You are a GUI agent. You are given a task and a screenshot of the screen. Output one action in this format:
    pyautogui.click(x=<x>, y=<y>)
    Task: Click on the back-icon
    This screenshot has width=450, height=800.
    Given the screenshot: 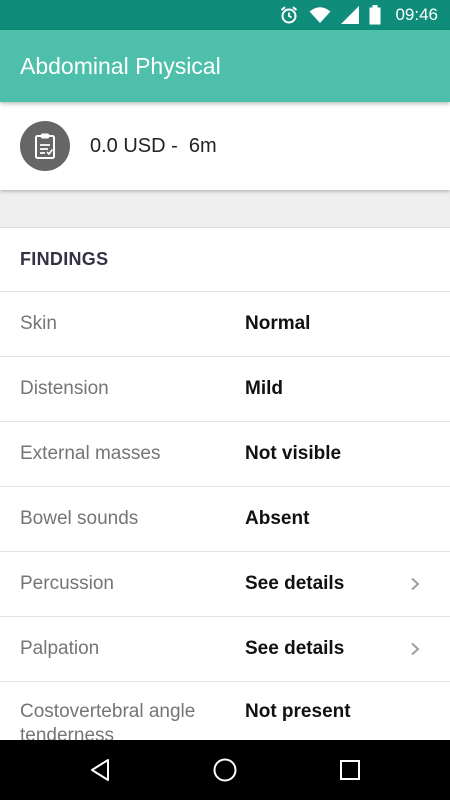 What is the action you would take?
    pyautogui.click(x=100, y=770)
    